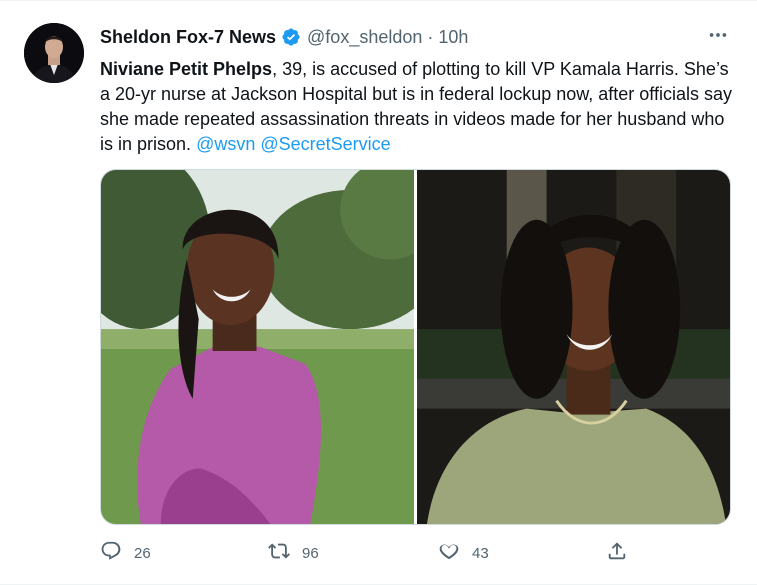 The width and height of the screenshot is (757, 585). Describe the element at coordinates (449, 553) in the screenshot. I see `heart-icon` at that location.